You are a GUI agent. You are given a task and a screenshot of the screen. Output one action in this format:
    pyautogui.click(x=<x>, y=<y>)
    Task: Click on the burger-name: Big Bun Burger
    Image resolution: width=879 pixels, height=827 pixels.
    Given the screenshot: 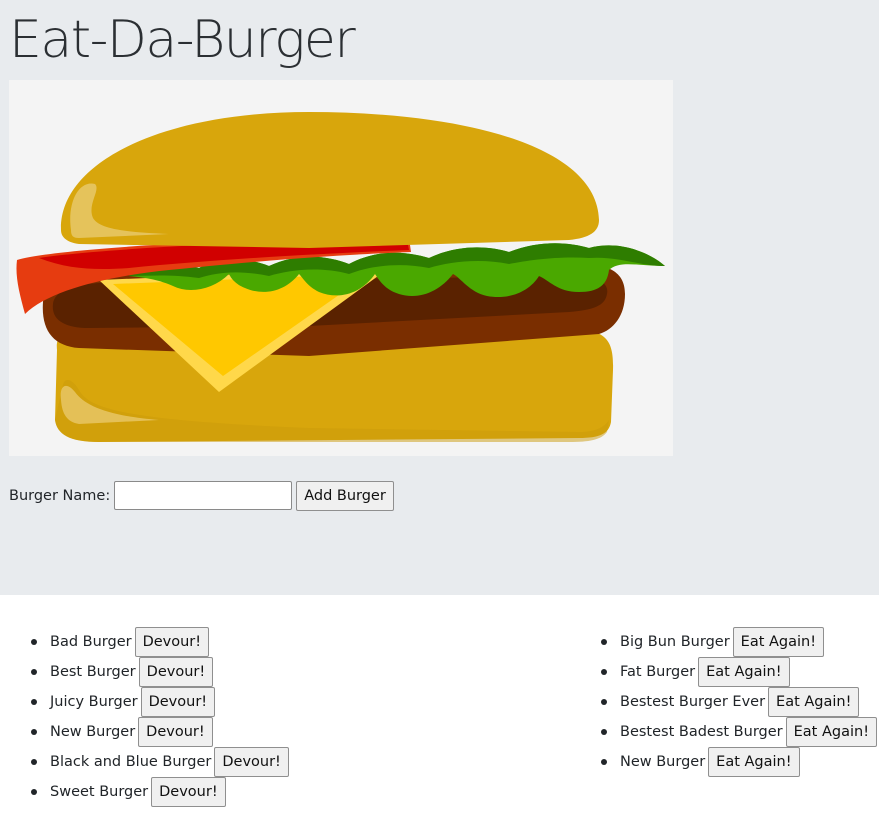 What is the action you would take?
    pyautogui.click(x=675, y=642)
    